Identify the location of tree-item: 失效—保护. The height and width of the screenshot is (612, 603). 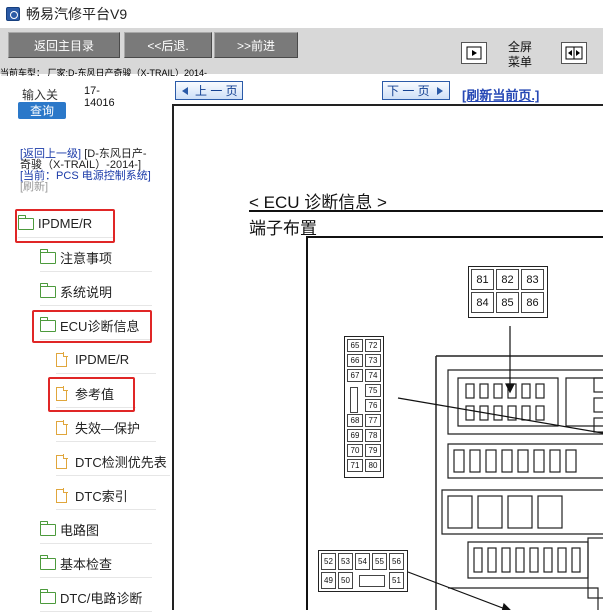
(106, 428).